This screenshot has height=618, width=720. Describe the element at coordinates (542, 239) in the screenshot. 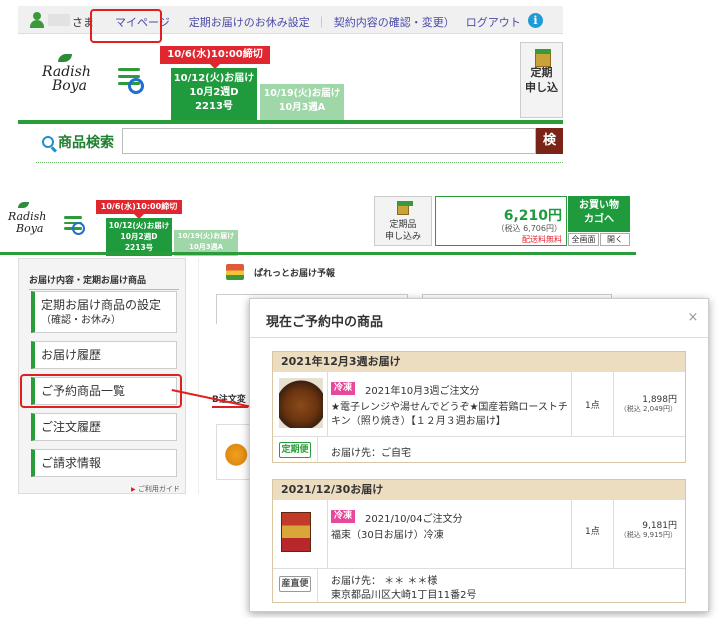

I see `shipping-free-note: 配送料無料` at that location.